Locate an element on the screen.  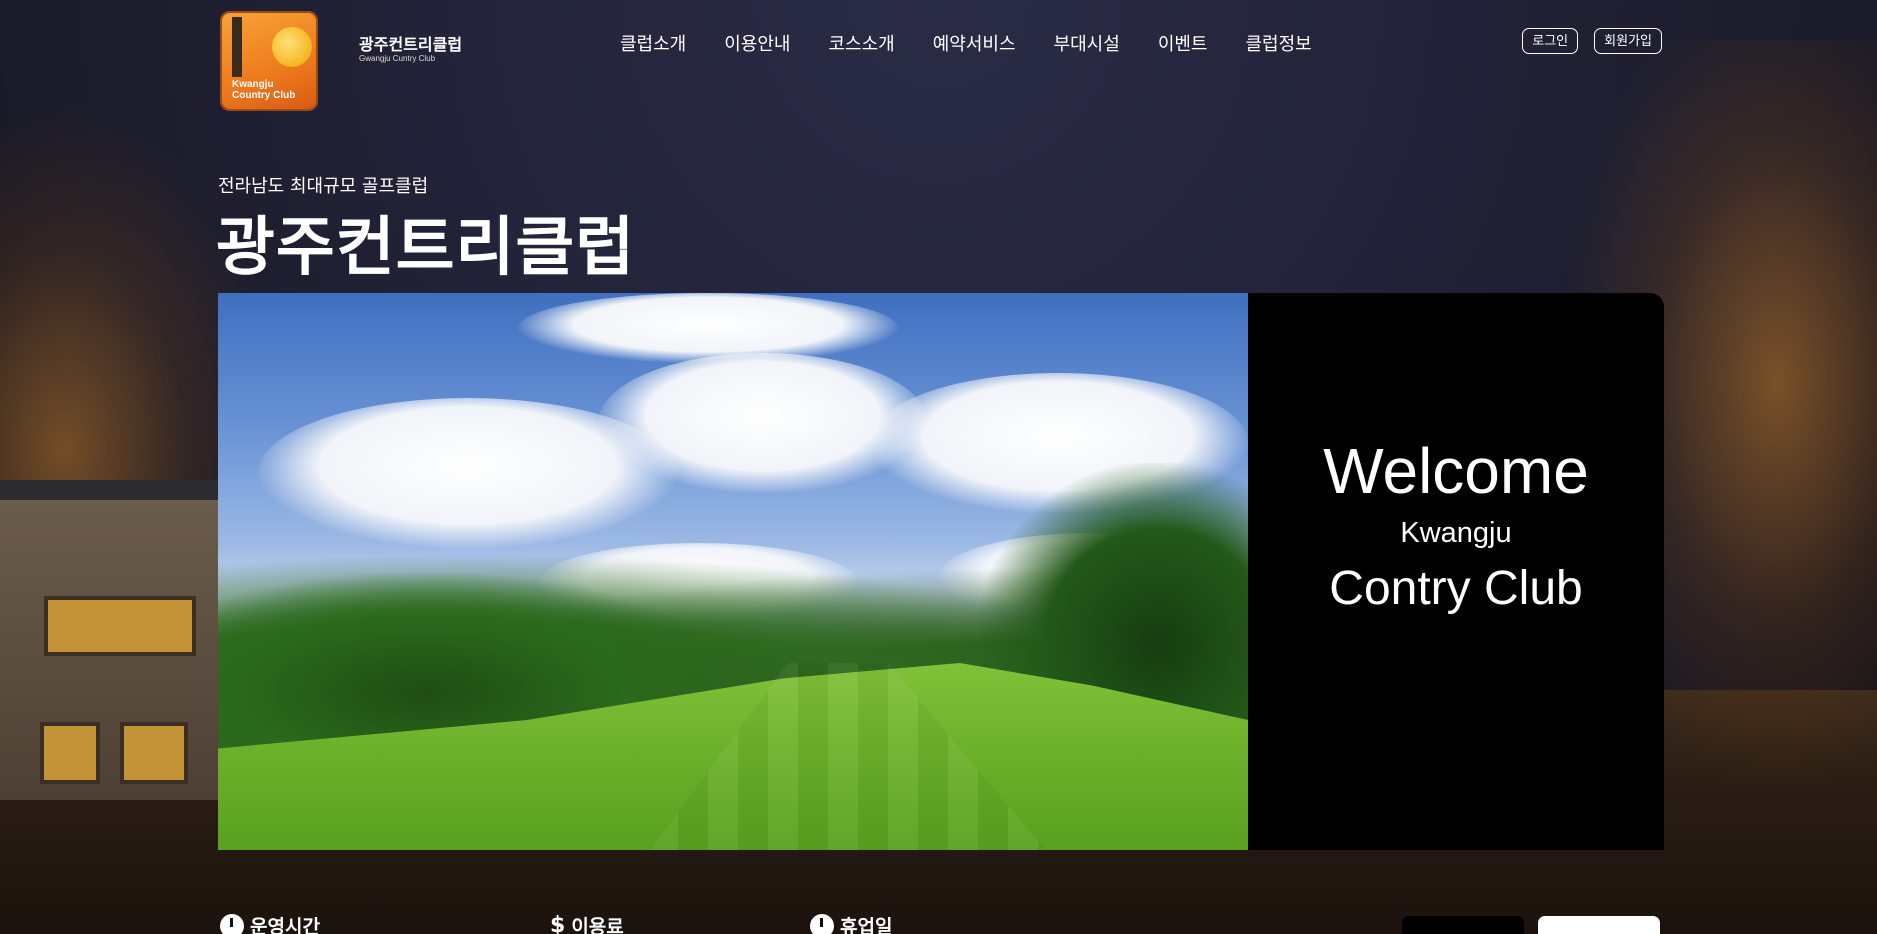
nav-item-club-intro: 클럽소개 is located at coordinates (653, 43).